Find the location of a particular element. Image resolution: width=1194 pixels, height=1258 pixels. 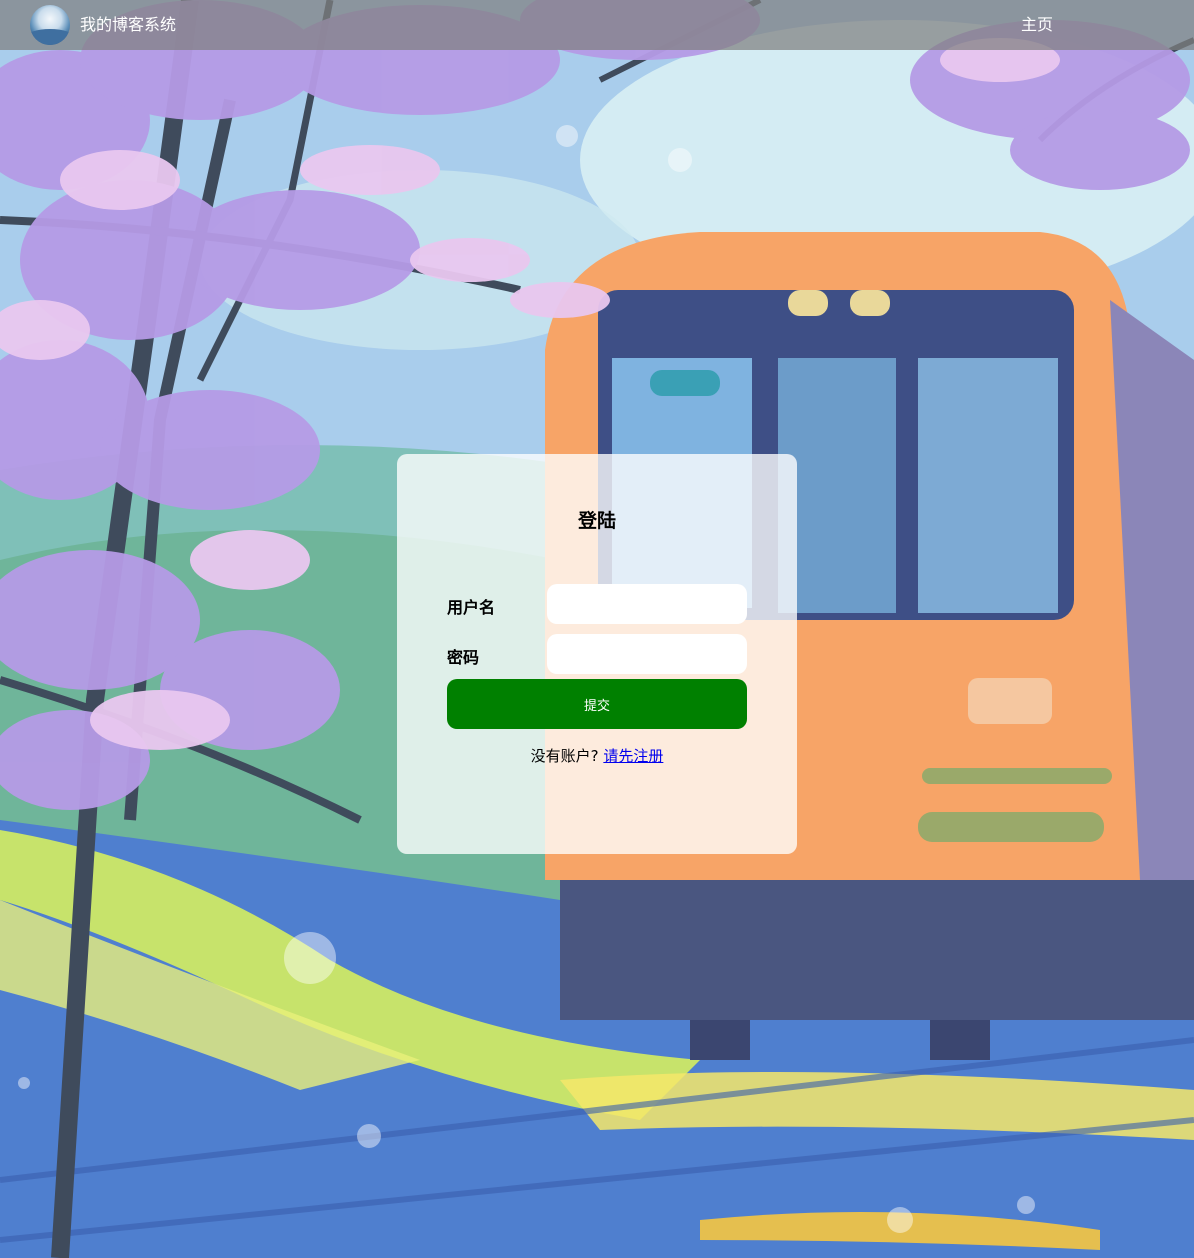

password-row: 密码 is located at coordinates (597, 654).